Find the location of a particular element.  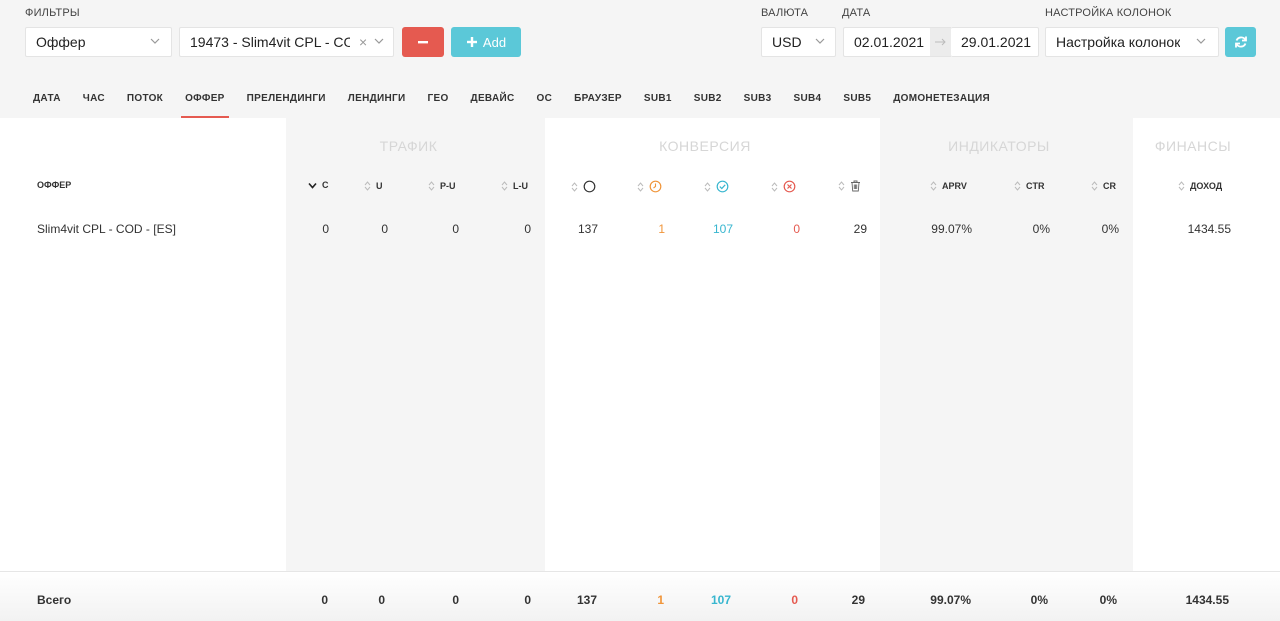

tab-device: ДЕВАЙС is located at coordinates (493, 100).